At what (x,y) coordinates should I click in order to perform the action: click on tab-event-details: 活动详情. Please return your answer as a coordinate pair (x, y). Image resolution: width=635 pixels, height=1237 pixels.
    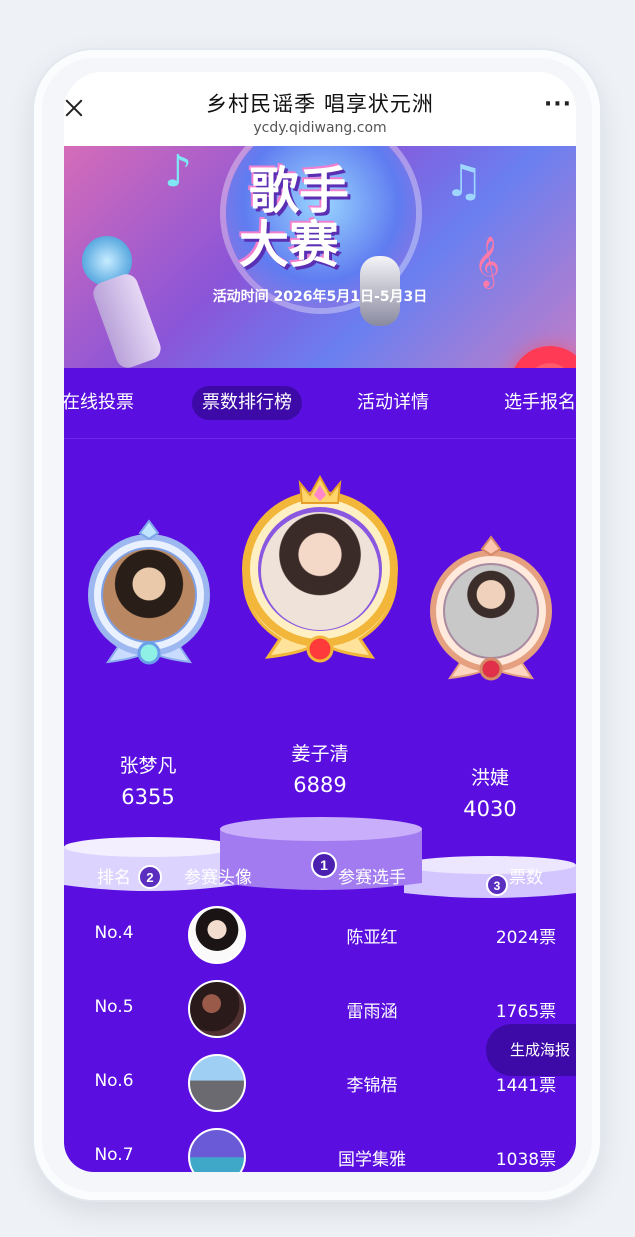
    Looking at the image, I should click on (393, 403).